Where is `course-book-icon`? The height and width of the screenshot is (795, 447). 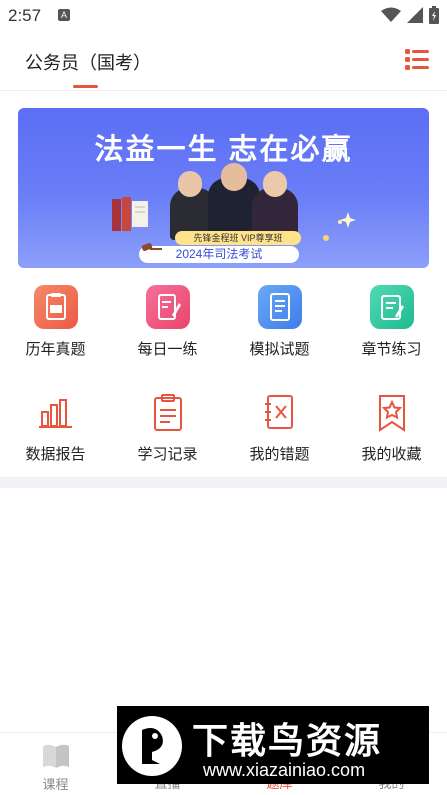
course-book-icon is located at coordinates (55, 756).